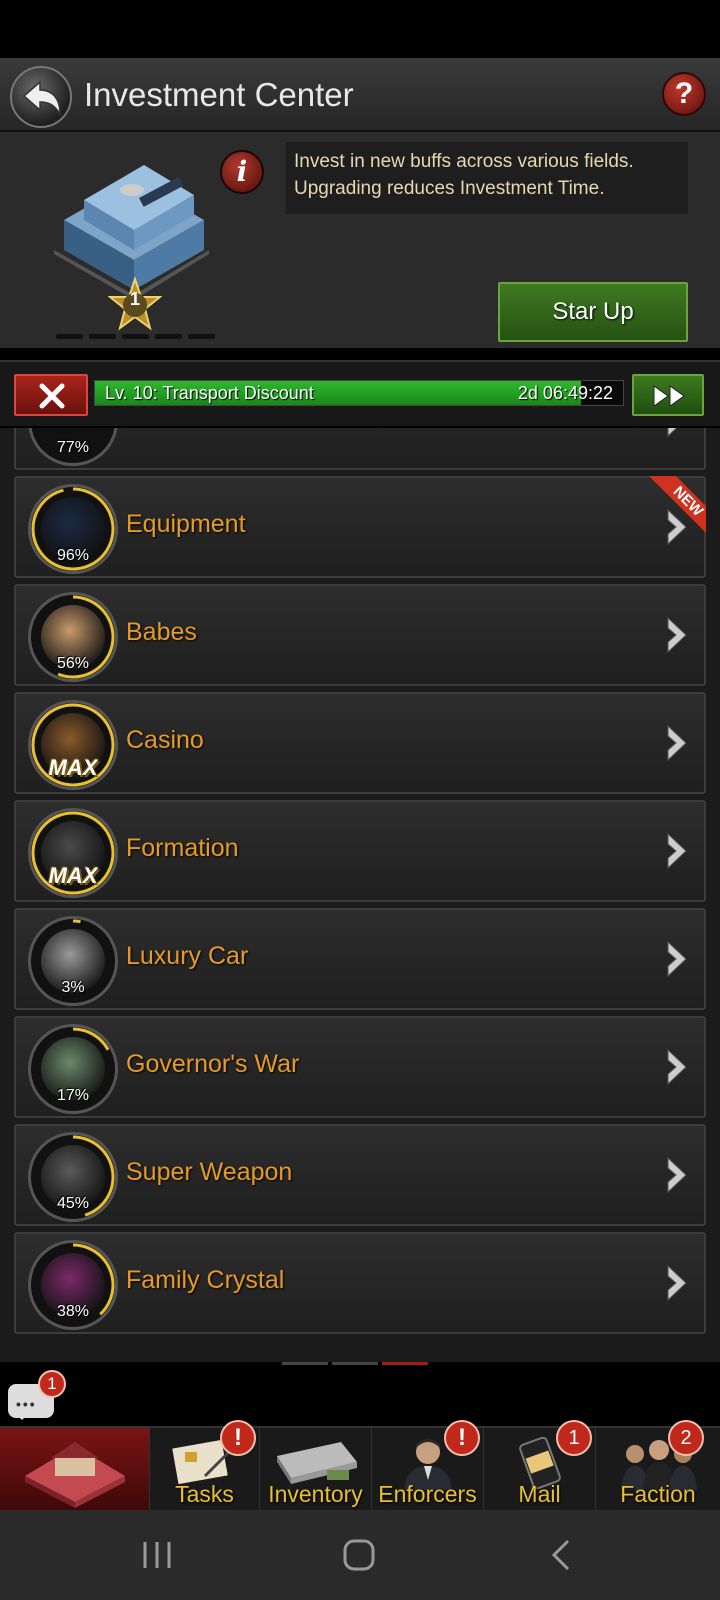  I want to click on back-button, so click(41, 97).